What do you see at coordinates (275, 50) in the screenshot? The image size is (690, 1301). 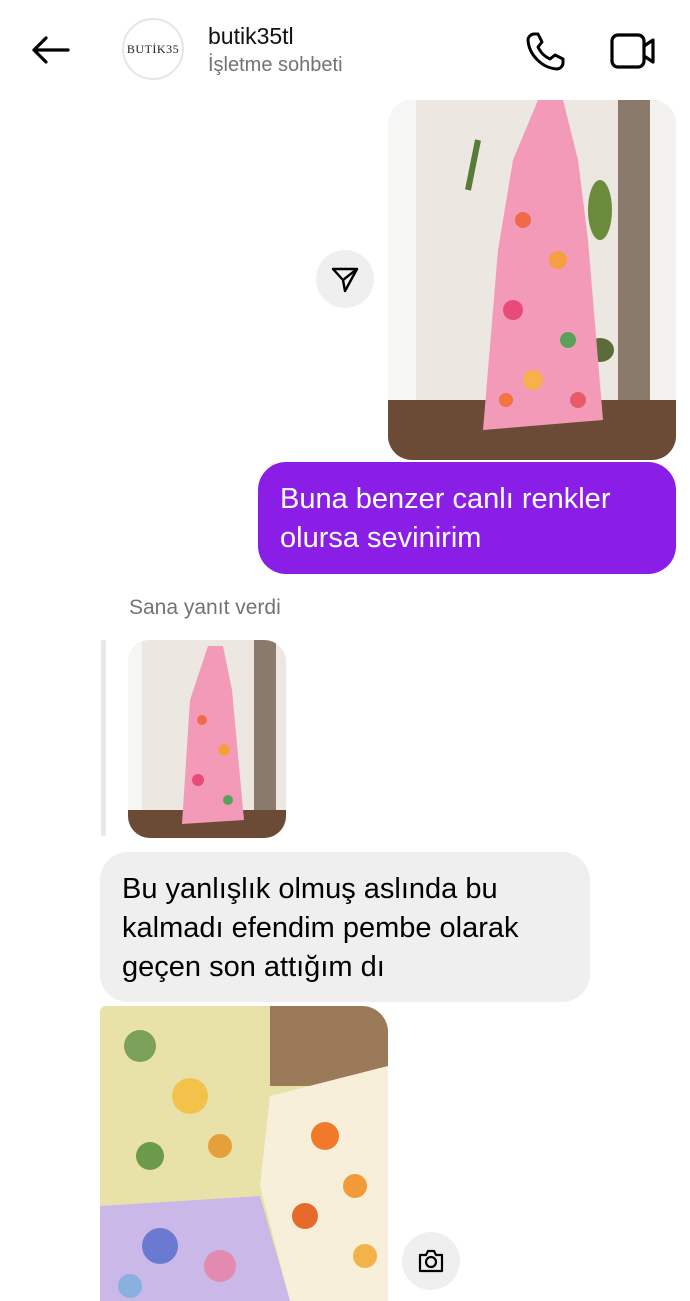 I see `chat-title-block: butik35tl İşletme sohbeti` at bounding box center [275, 50].